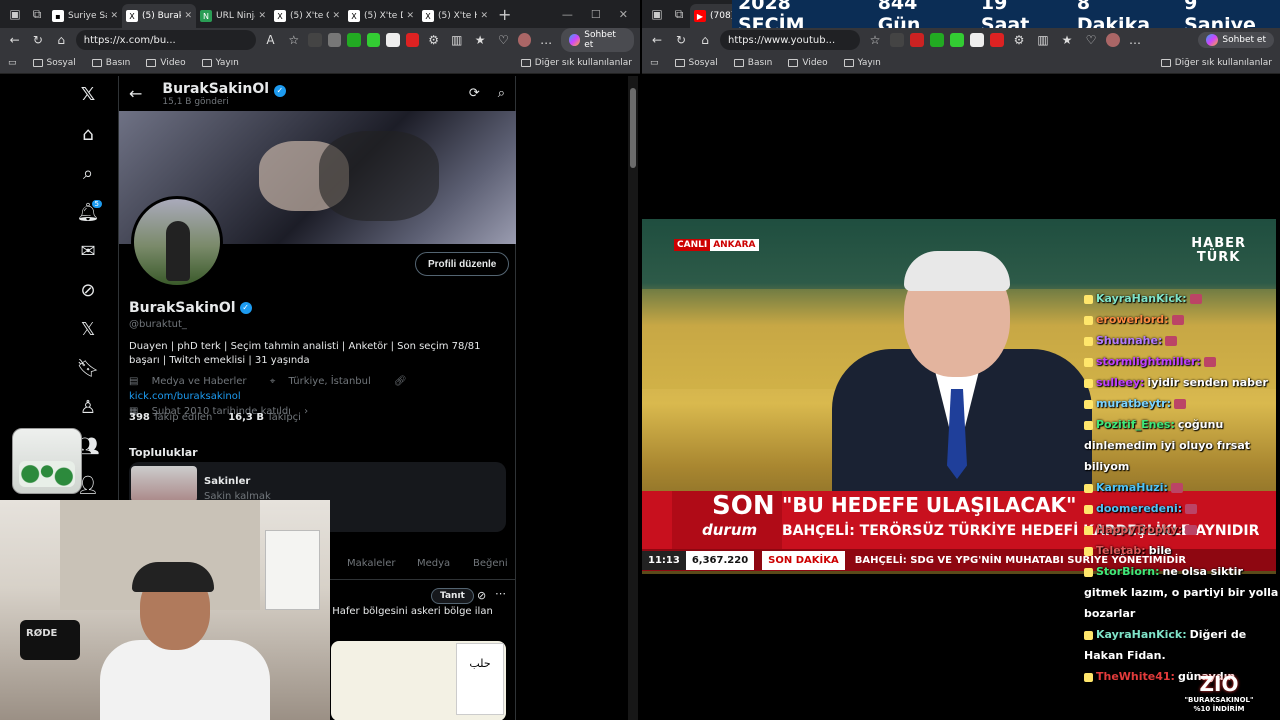 This screenshot has width=1280, height=720. Describe the element at coordinates (135, 93) in the screenshot. I see `back-arrow-icon: ←` at that location.